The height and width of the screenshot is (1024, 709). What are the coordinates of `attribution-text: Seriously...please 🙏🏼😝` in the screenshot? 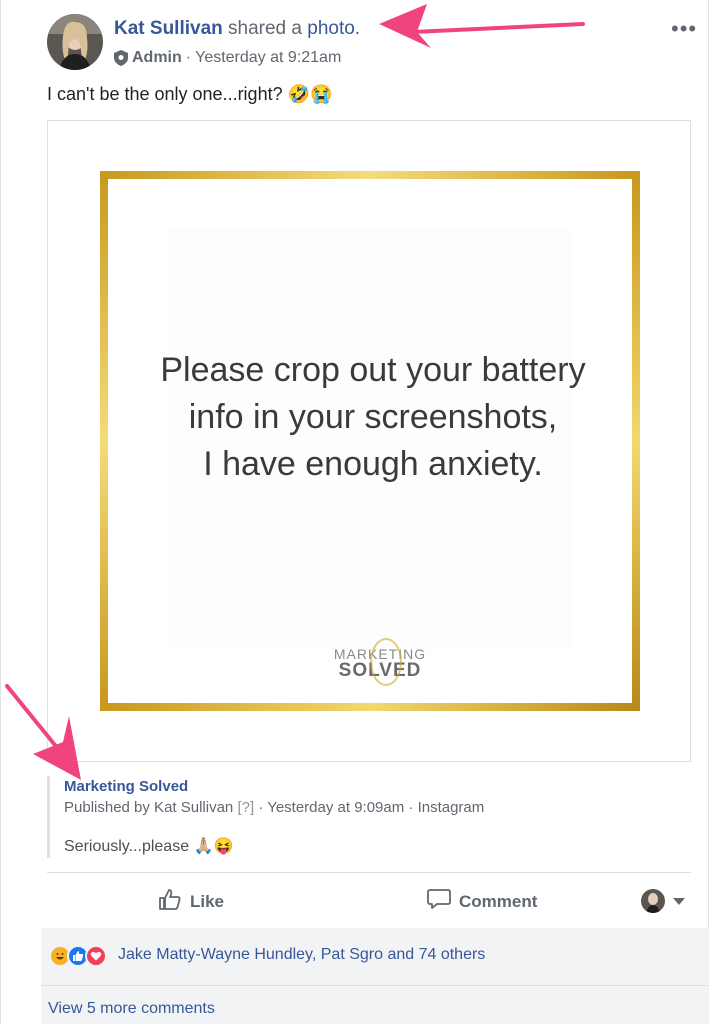 It's located at (149, 846).